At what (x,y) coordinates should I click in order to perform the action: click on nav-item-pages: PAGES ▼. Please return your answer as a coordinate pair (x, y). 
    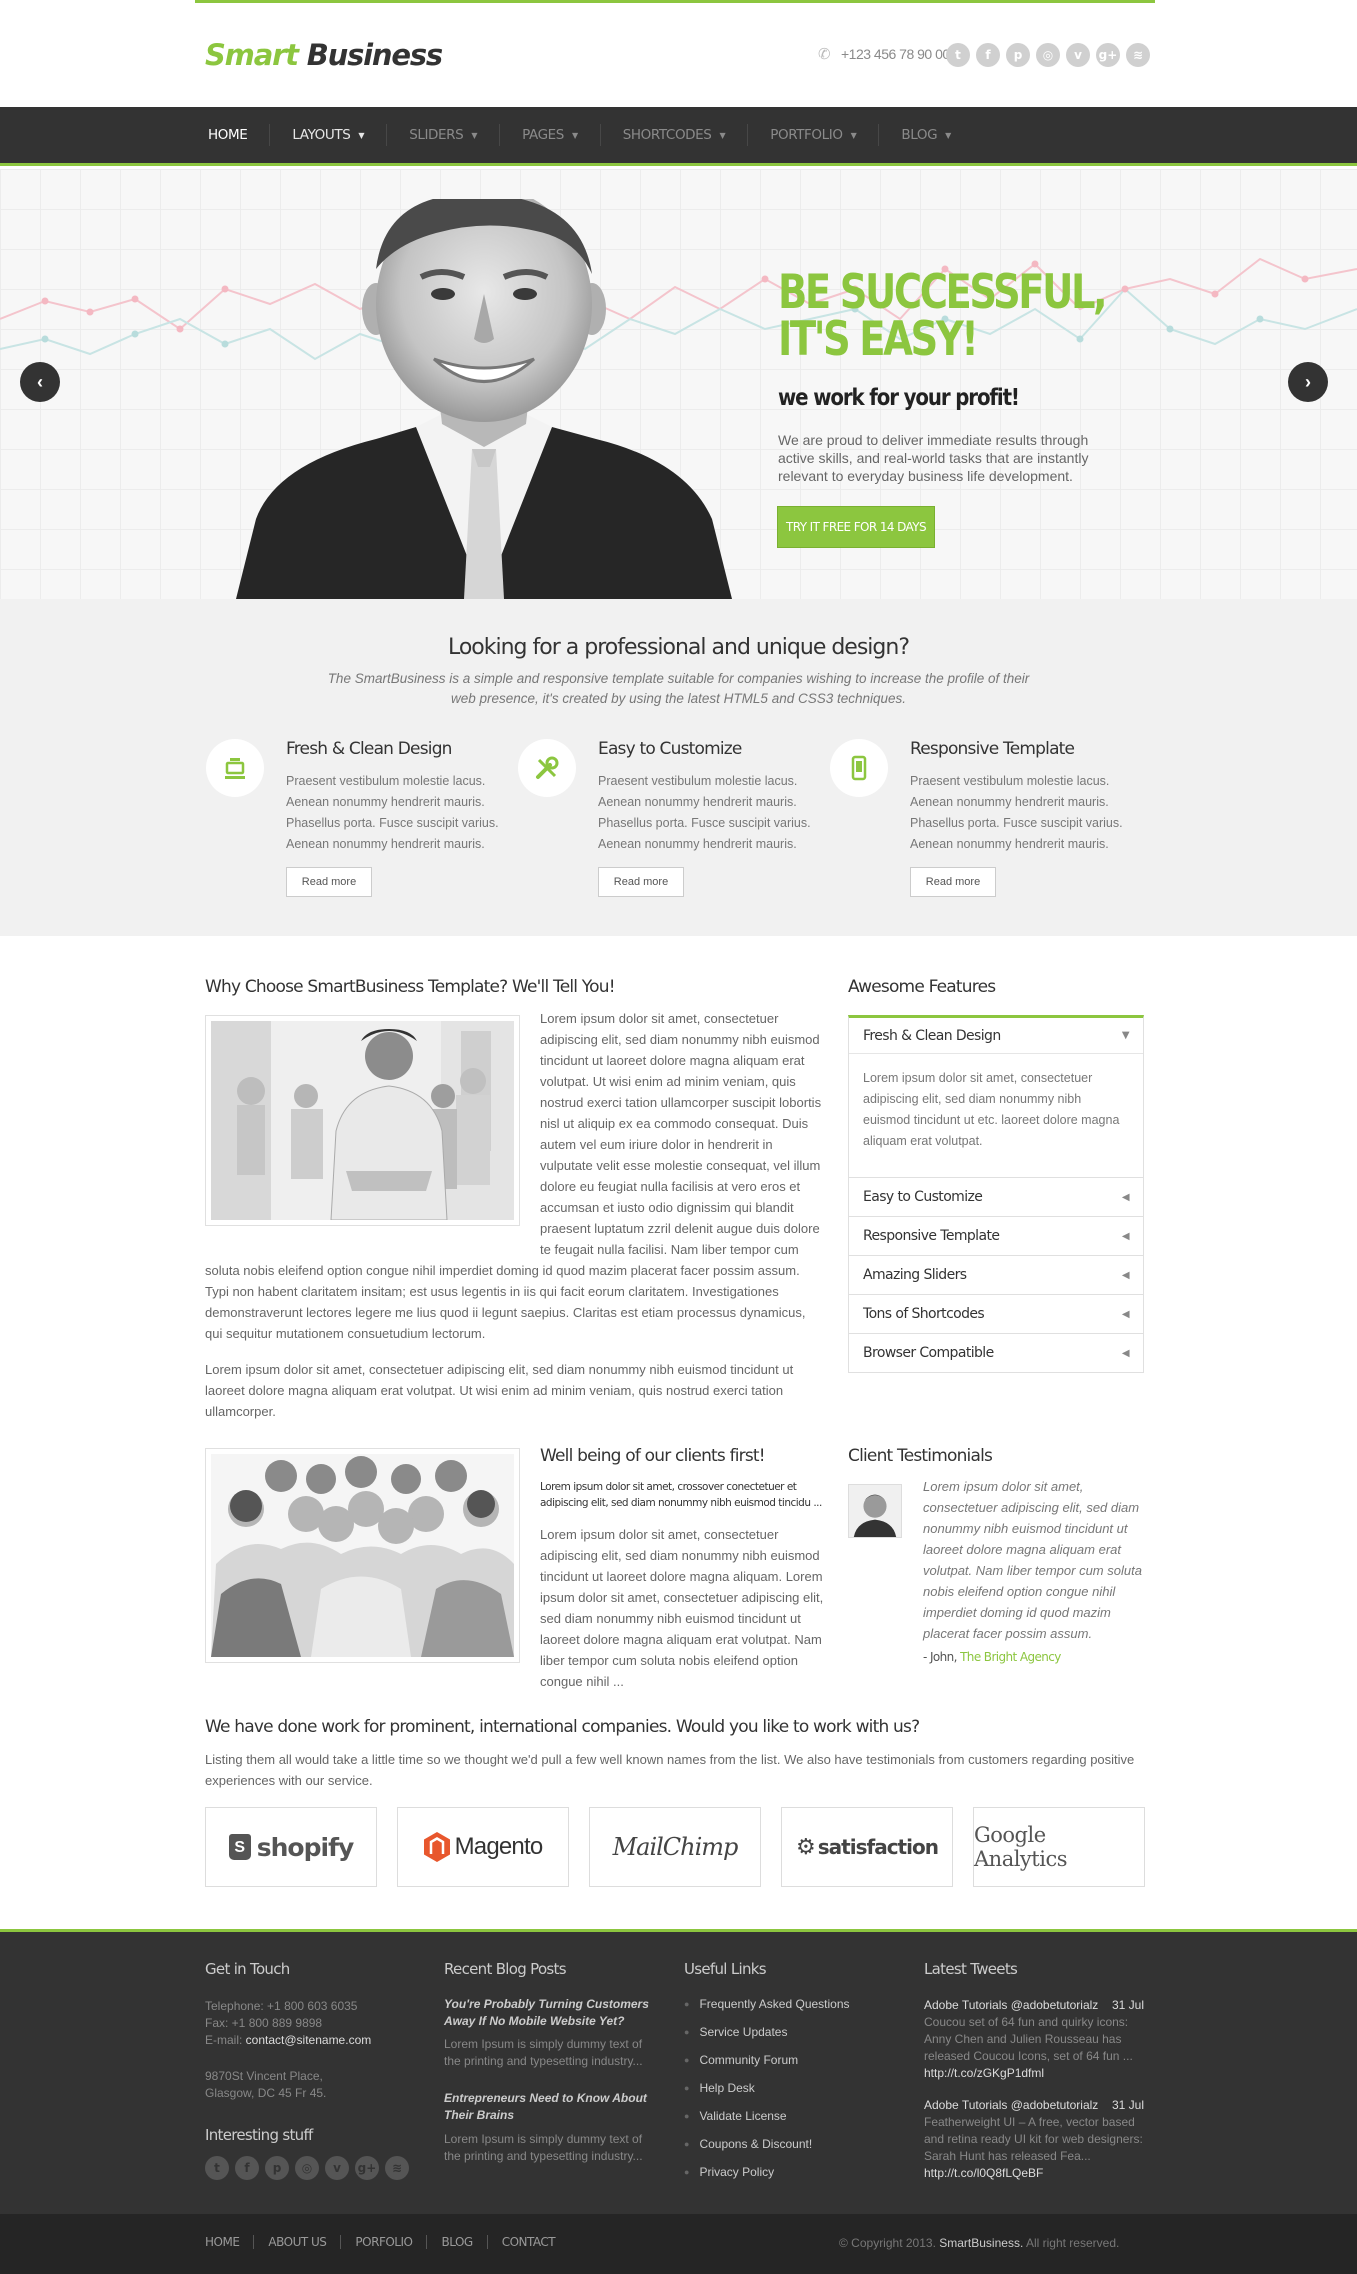
    Looking at the image, I should click on (550, 135).